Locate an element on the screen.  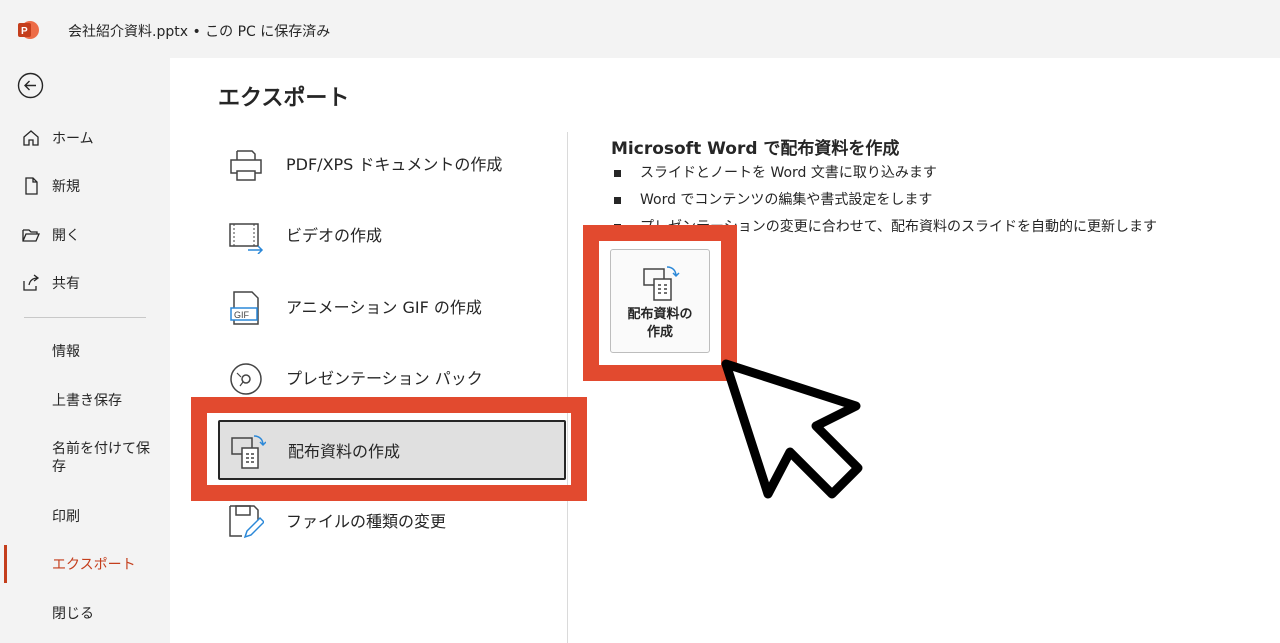
nav-label: ホーム is located at coordinates (73, 139).